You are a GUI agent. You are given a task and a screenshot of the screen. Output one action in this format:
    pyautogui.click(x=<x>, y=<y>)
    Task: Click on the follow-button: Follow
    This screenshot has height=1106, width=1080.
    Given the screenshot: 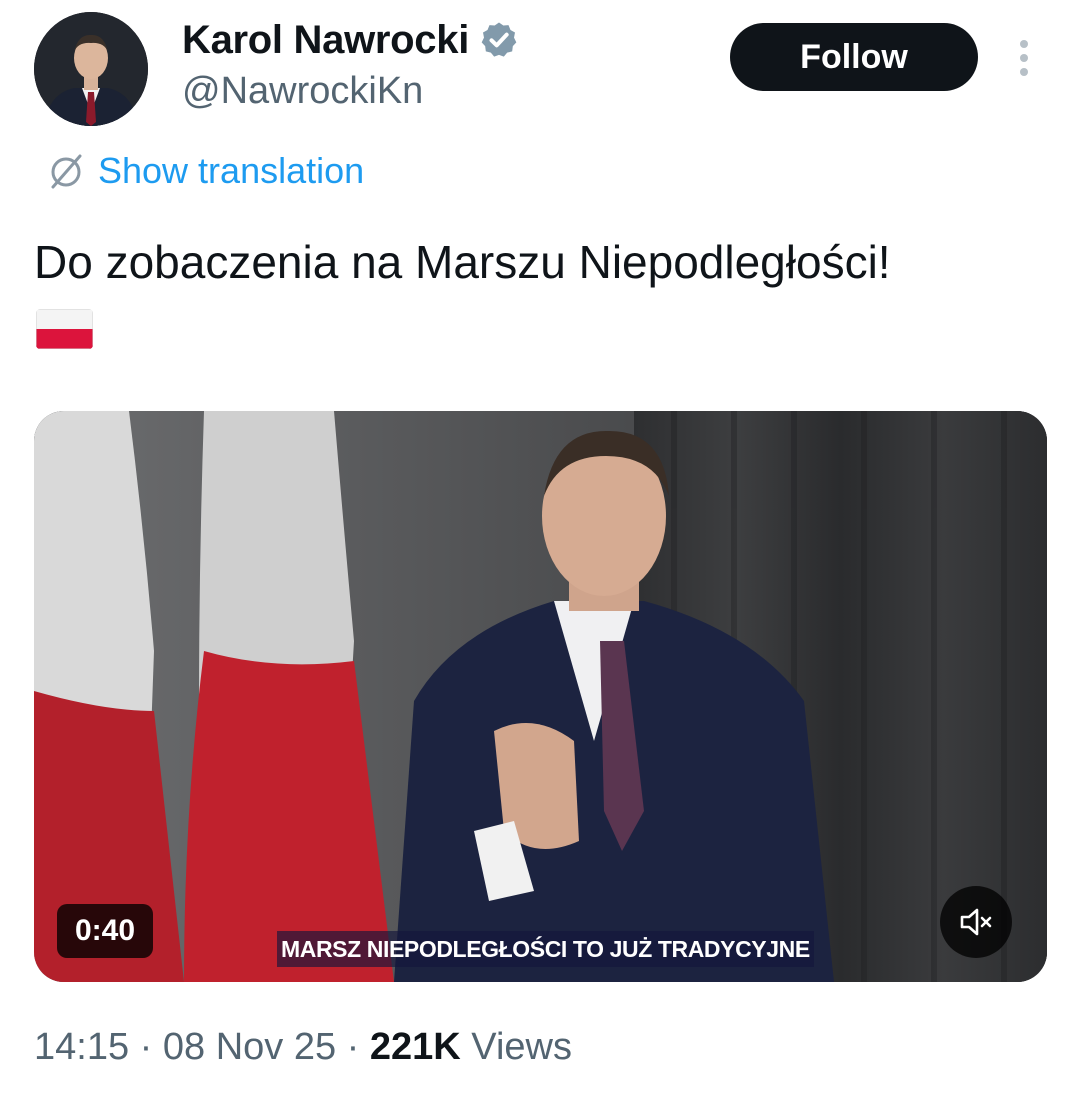 What is the action you would take?
    pyautogui.click(x=854, y=57)
    